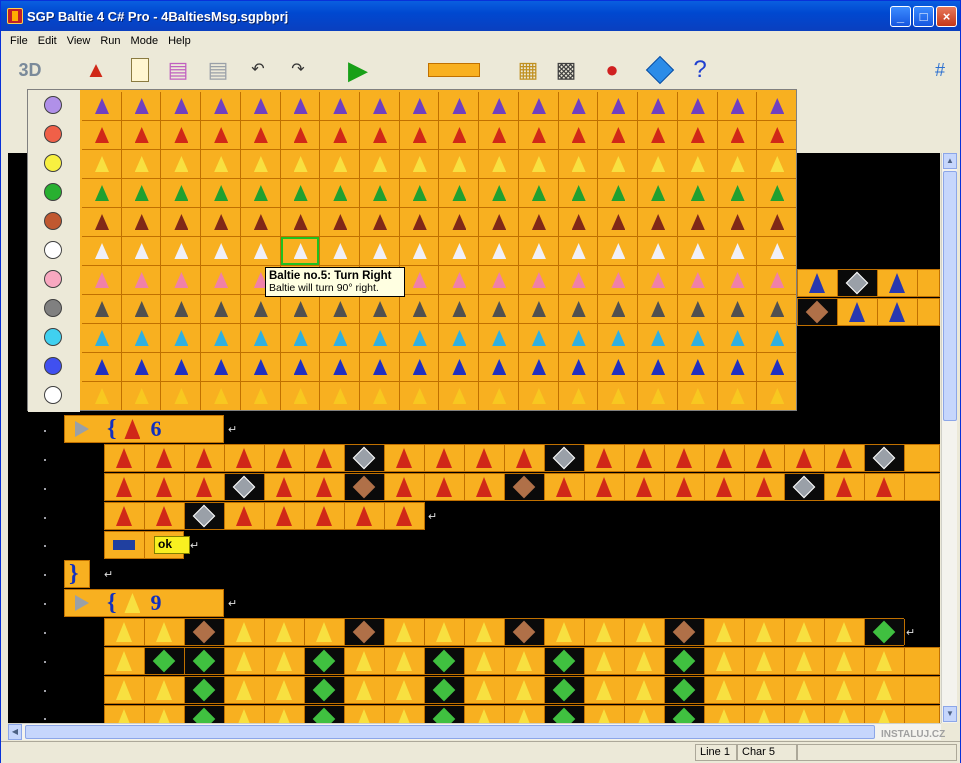 This screenshot has height=763, width=961. What do you see at coordinates (144, 429) in the screenshot?
I see `repeat-block: { 6` at bounding box center [144, 429].